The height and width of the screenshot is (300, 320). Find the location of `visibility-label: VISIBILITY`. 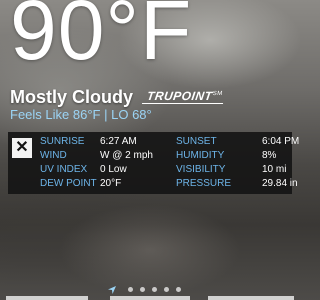

visibility-label: VISIBILITY is located at coordinates (201, 169).